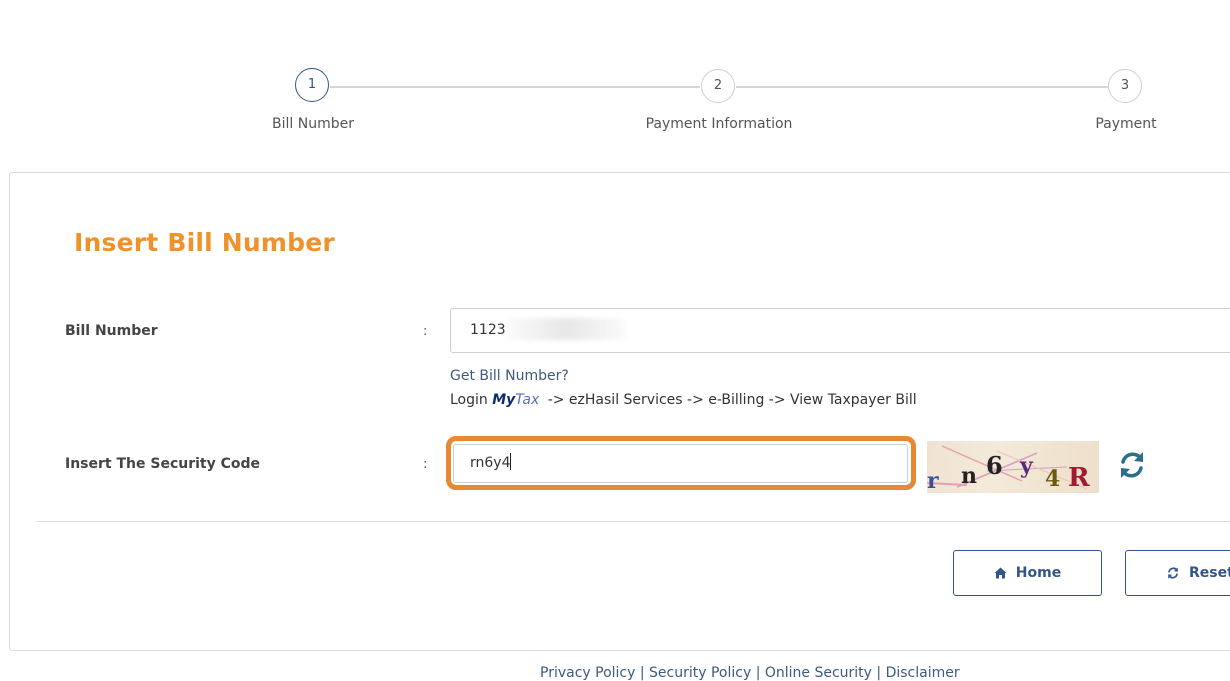  I want to click on reset-button-label: Reset, so click(1209, 573).